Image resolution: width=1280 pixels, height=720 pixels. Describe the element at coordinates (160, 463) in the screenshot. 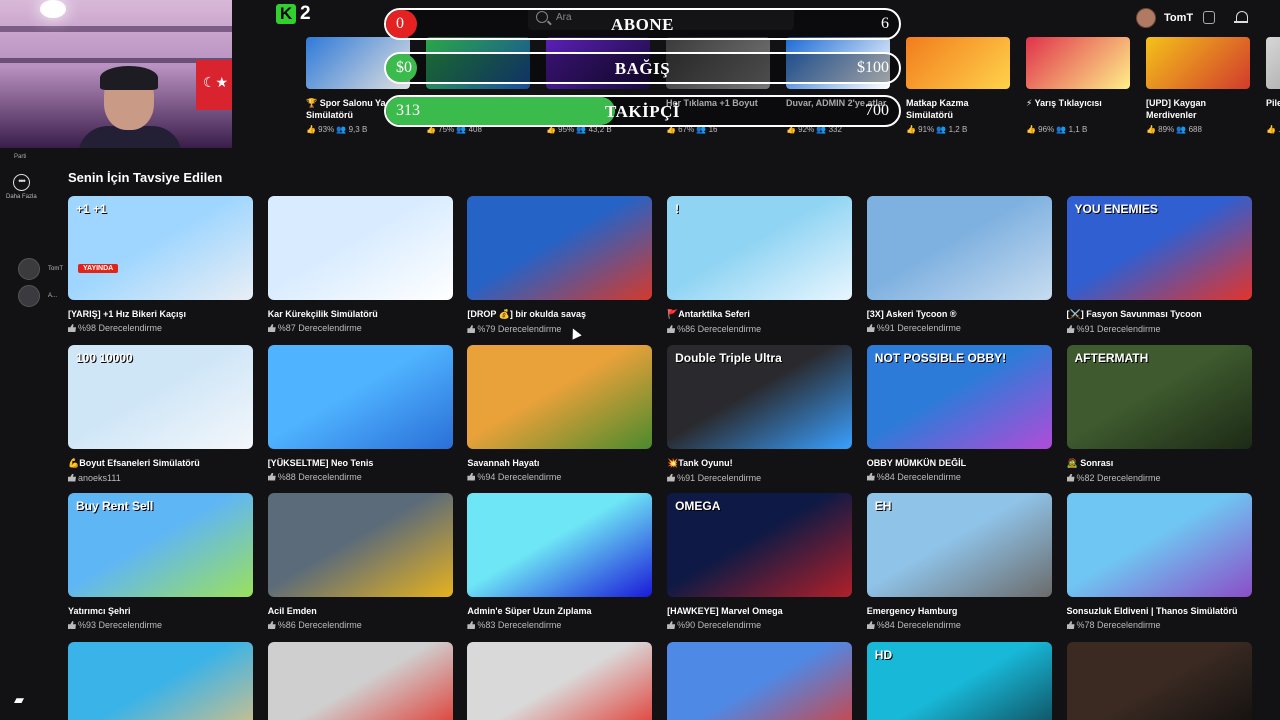

I see `game-title: 💪Boyut Efsaneleri Simülatörü` at that location.